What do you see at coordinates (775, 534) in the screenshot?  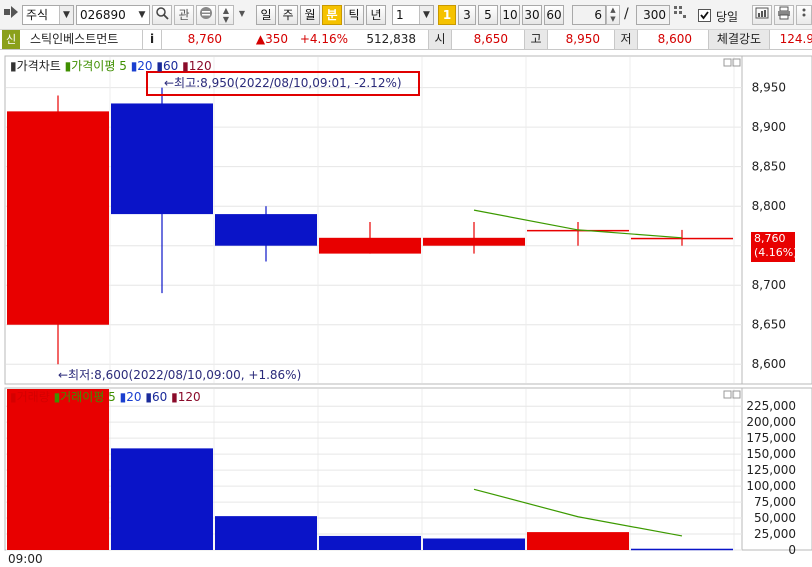 I see `volume-tick-label: 25,000` at bounding box center [775, 534].